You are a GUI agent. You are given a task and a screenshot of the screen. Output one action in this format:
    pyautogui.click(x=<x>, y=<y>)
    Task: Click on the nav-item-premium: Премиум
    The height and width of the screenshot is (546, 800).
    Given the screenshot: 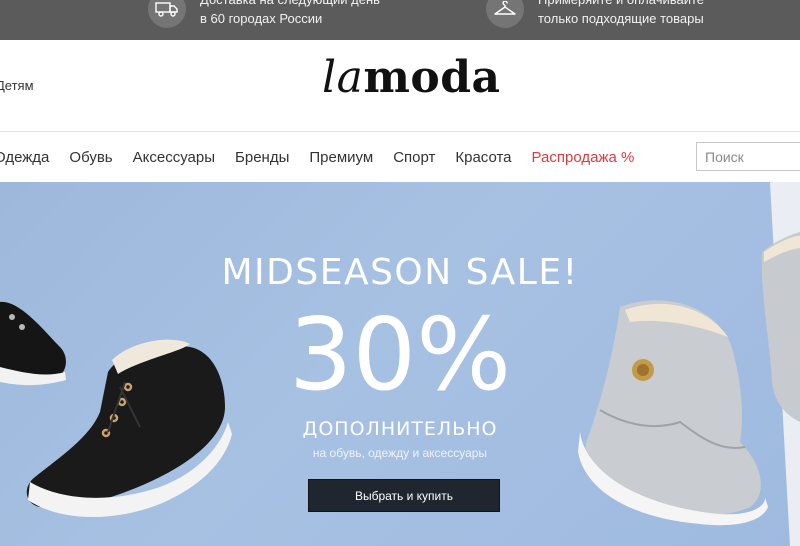 What is the action you would take?
    pyautogui.click(x=341, y=157)
    